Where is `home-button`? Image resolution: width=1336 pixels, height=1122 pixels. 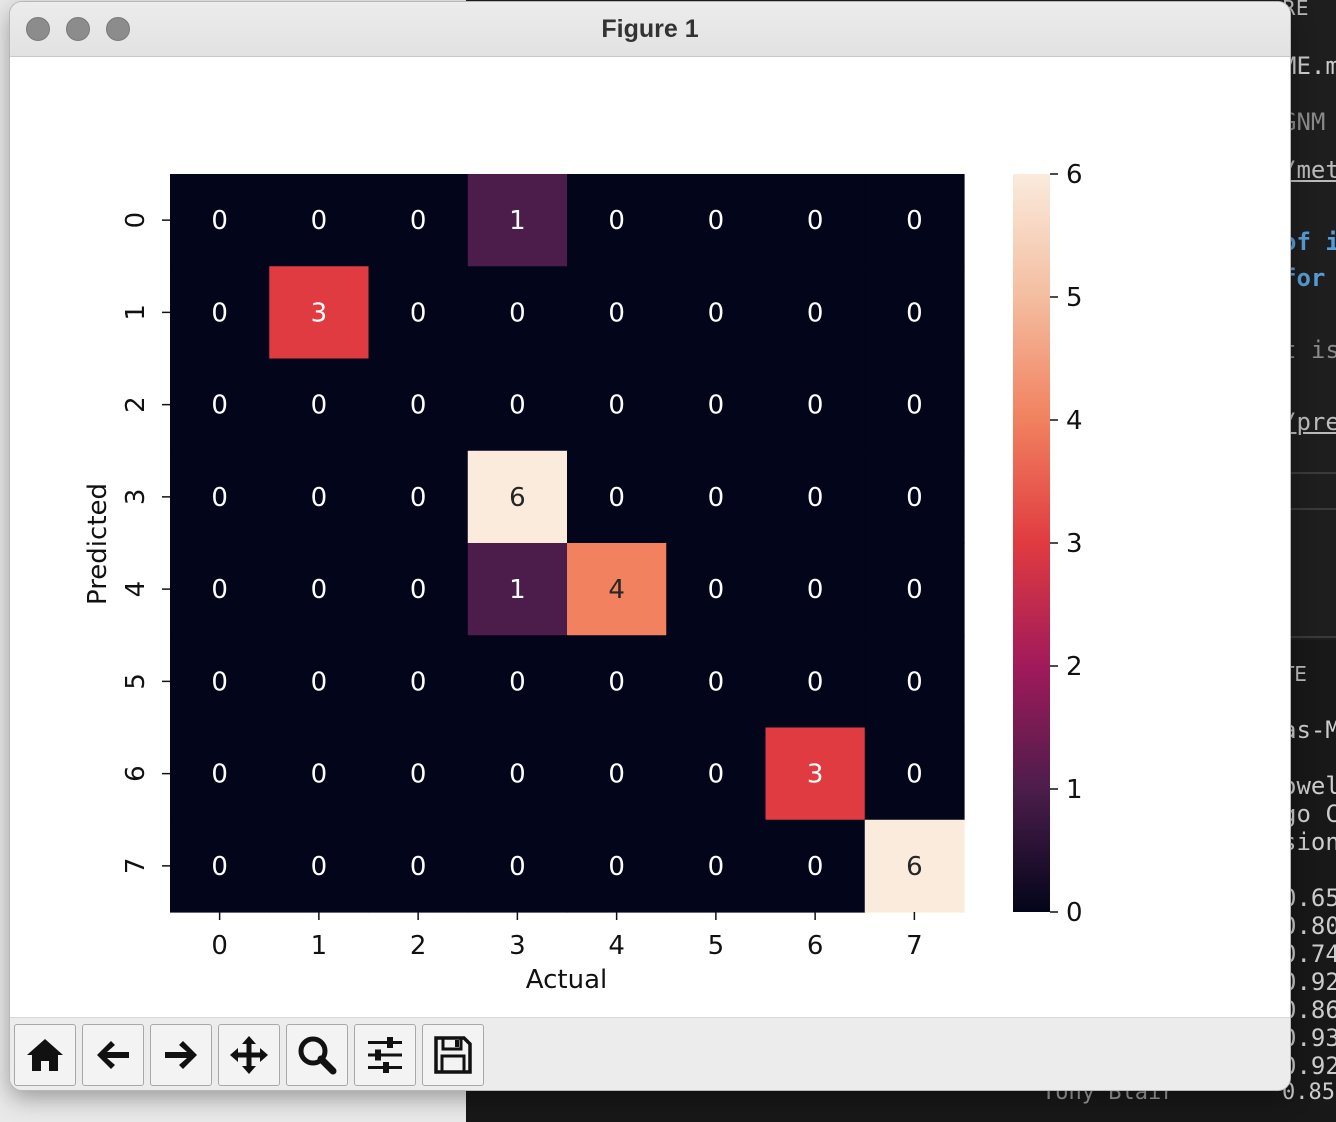
home-button is located at coordinates (45, 1055).